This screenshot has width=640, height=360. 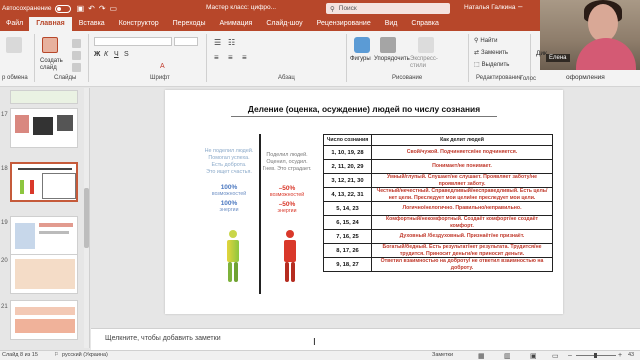 What do you see at coordinates (235, 24) in the screenshot?
I see `tab-5: Анимация` at bounding box center [235, 24].